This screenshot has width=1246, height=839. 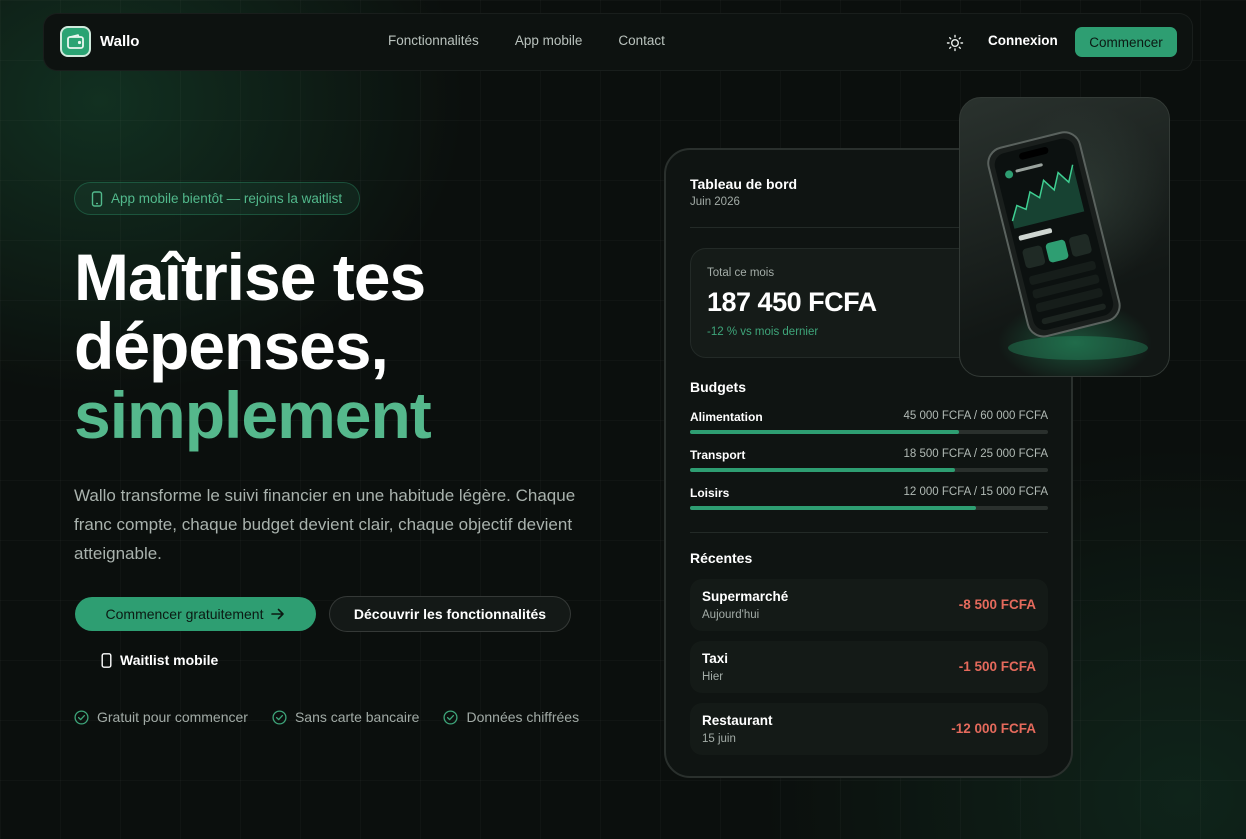 I want to click on phone-mockup-image, so click(x=1064, y=237).